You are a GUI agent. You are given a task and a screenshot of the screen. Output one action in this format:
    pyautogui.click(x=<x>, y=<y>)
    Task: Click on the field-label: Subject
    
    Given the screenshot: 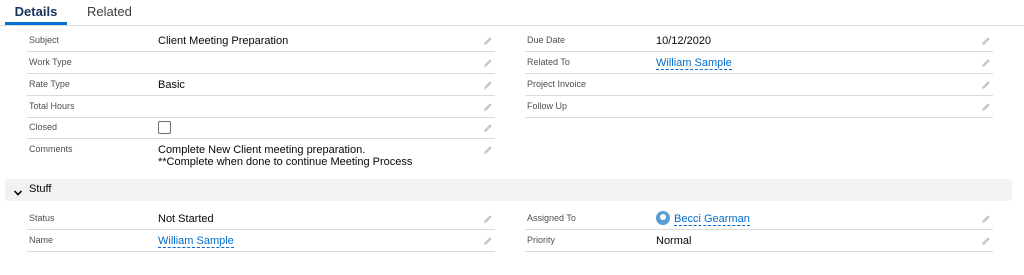 What is the action you would take?
    pyautogui.click(x=44, y=40)
    